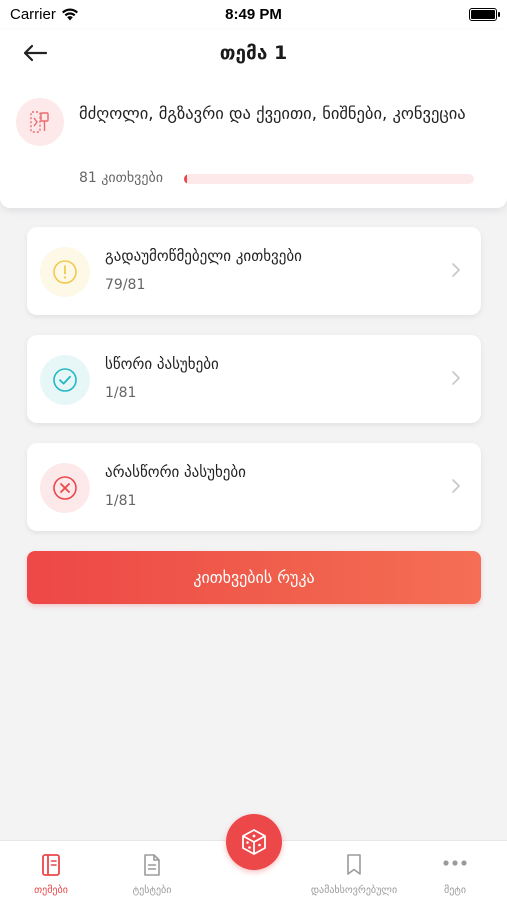  I want to click on topic-question-count: 81 კითხვები, so click(121, 178).